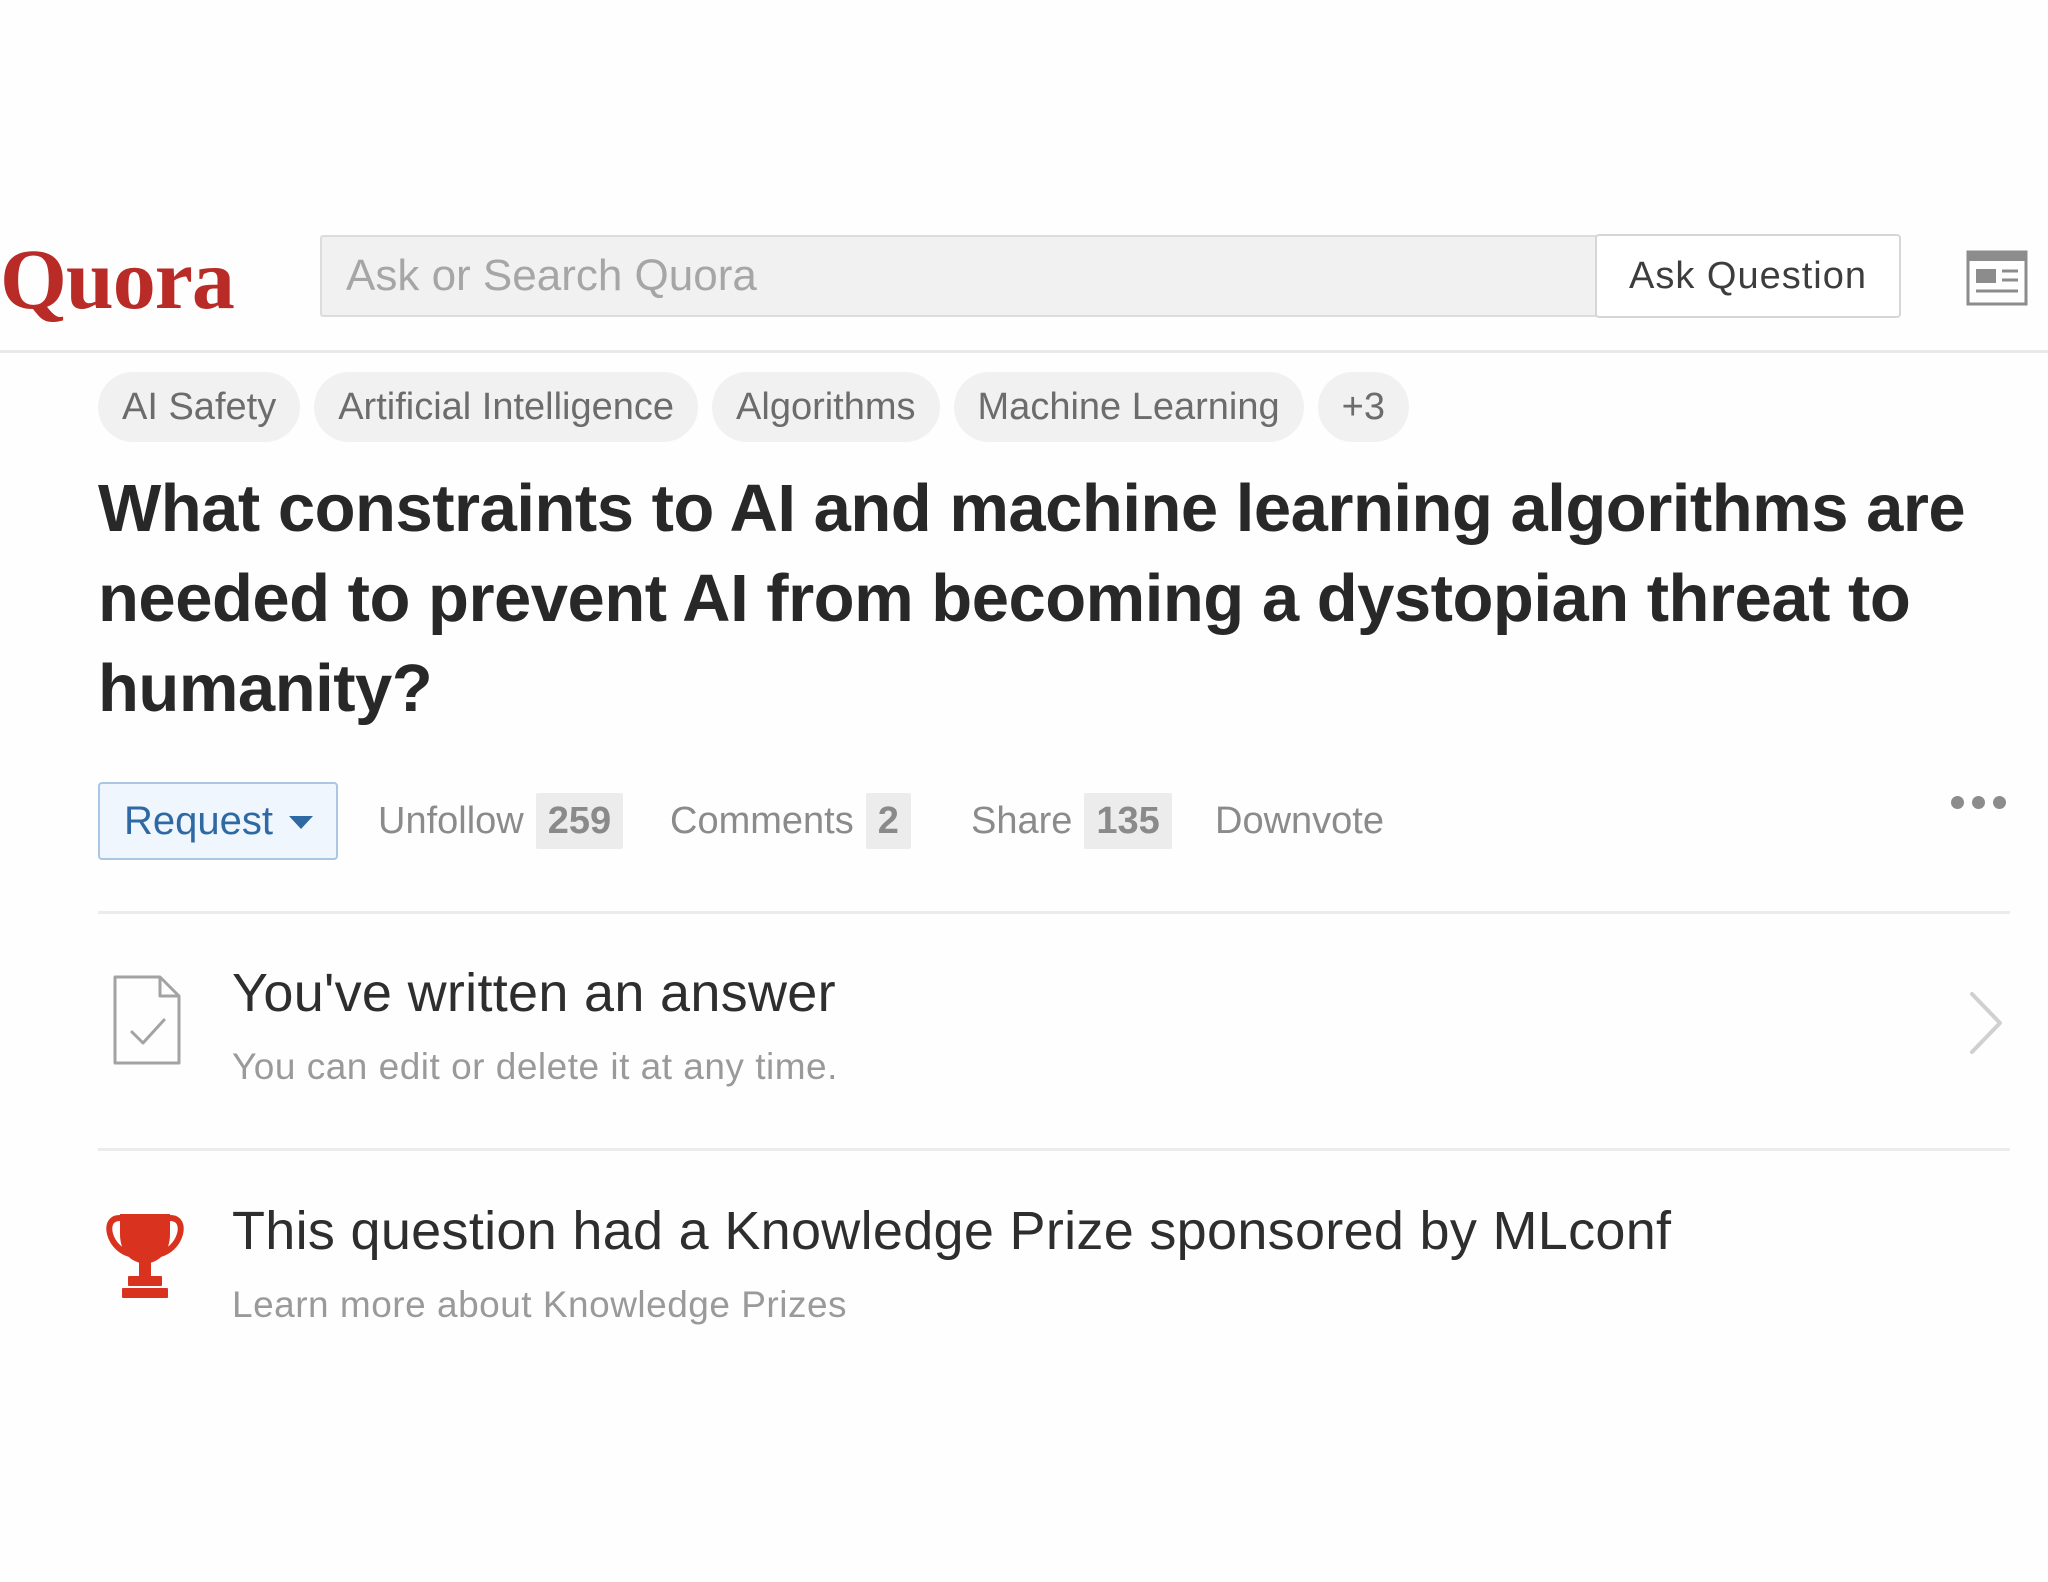 The image size is (2048, 1582). Describe the element at coordinates (145, 1256) in the screenshot. I see `trophy-icon` at that location.